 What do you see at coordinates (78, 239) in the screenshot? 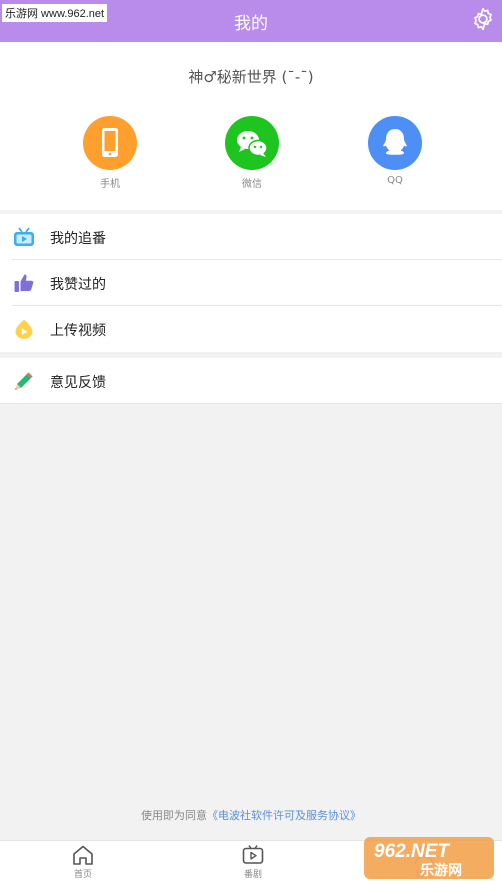
I see `menu-label-followed: 我的追番` at bounding box center [78, 239].